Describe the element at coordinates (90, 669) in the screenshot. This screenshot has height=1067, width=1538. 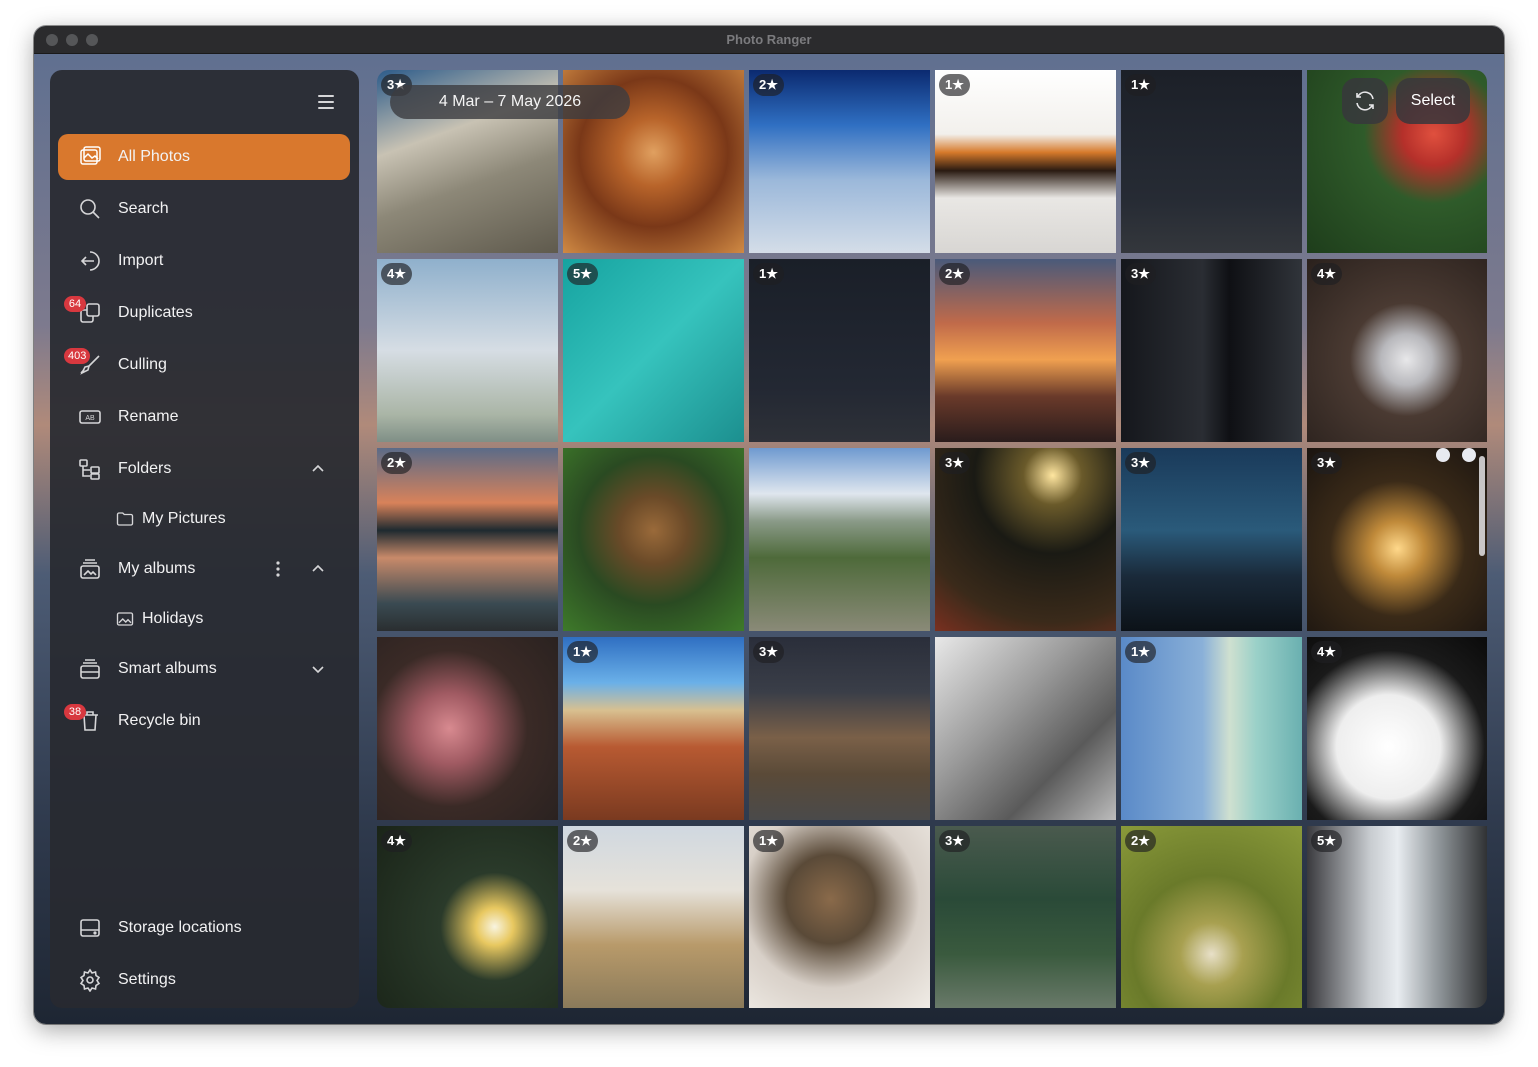
I see `smart-albums-icon` at that location.